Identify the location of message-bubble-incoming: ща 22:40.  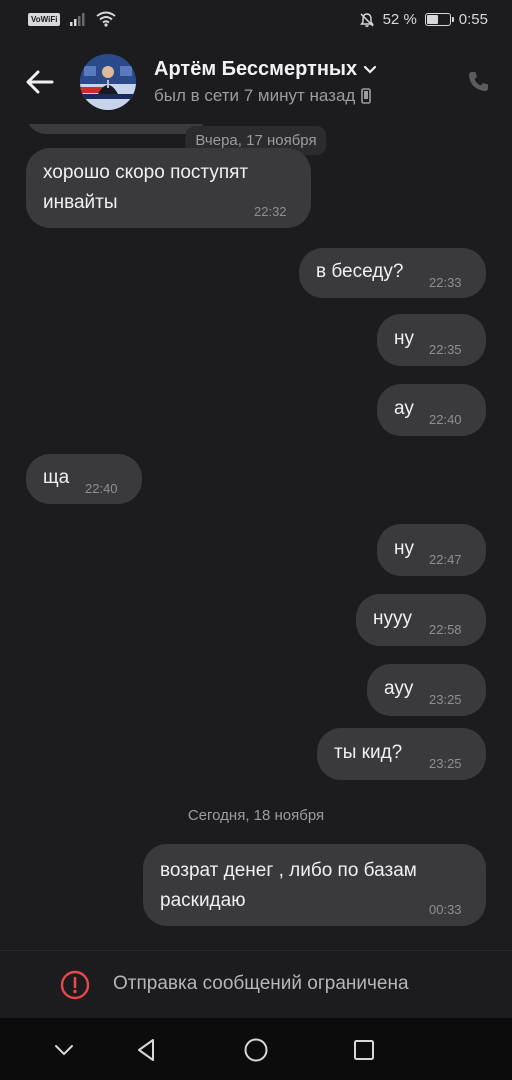
(84, 479).